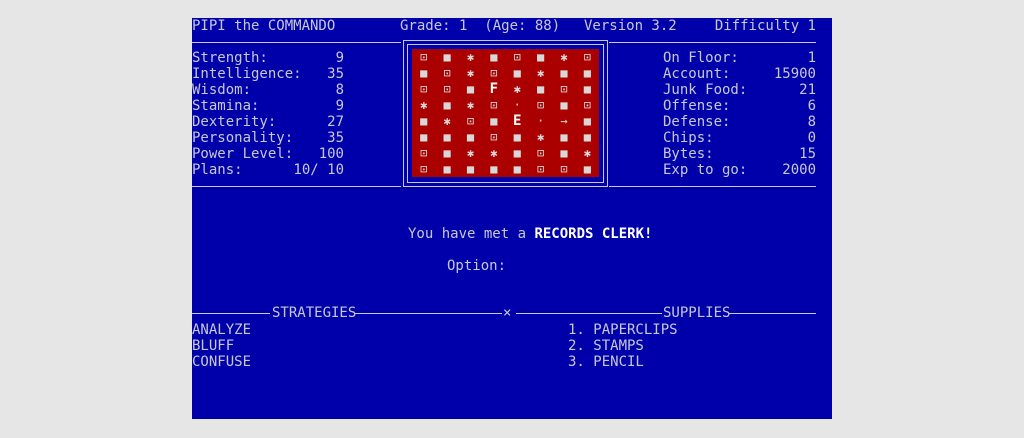 The height and width of the screenshot is (438, 1024). Describe the element at coordinates (697, 313) in the screenshot. I see `supplies-heading: SUPPLIES` at that location.